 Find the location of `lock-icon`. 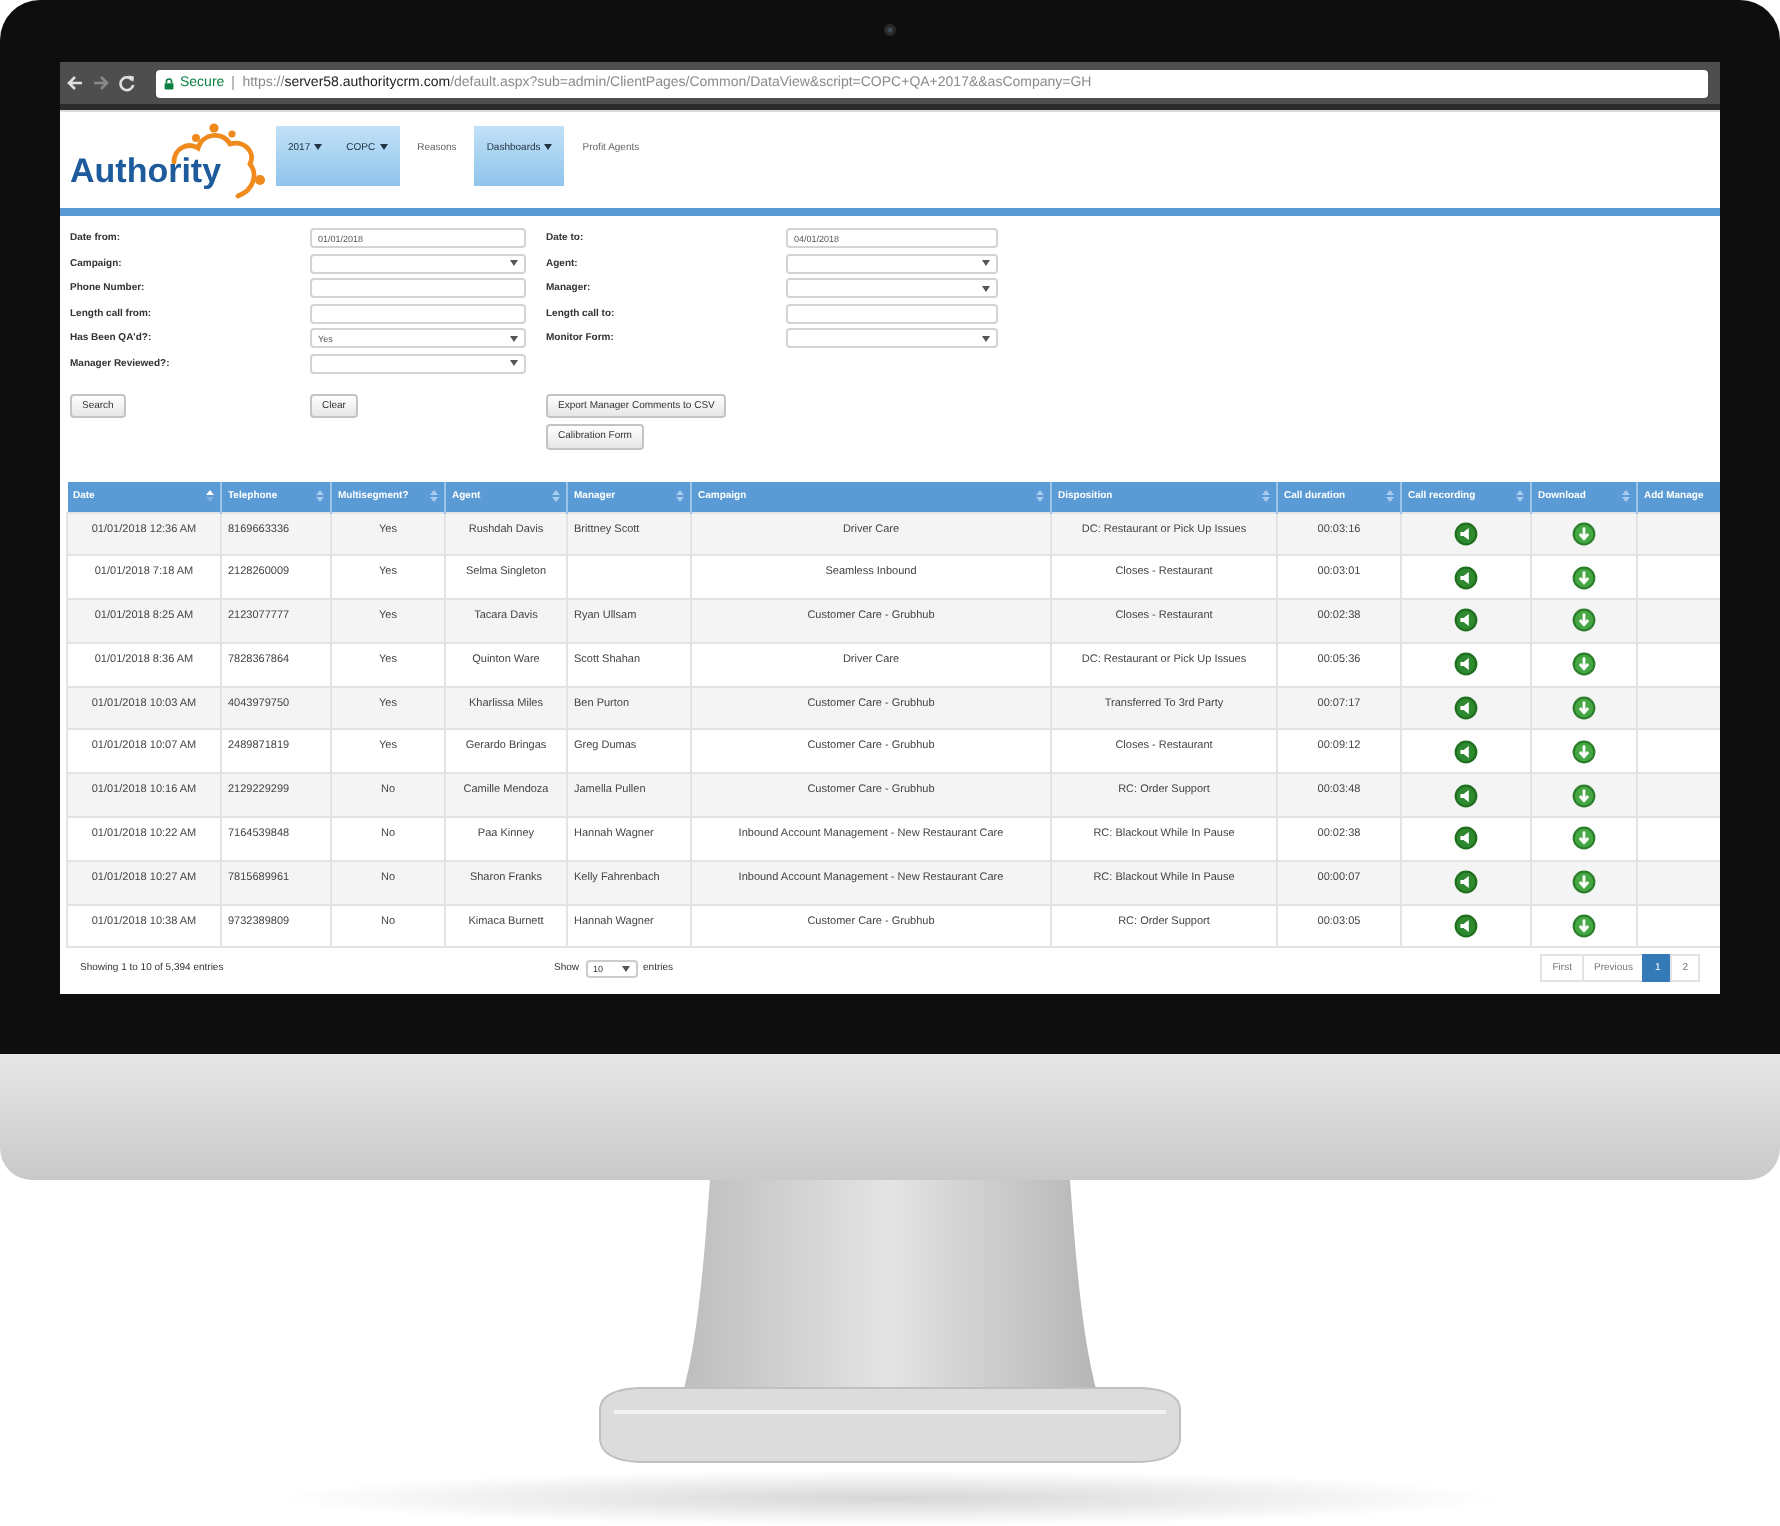

lock-icon is located at coordinates (169, 83).